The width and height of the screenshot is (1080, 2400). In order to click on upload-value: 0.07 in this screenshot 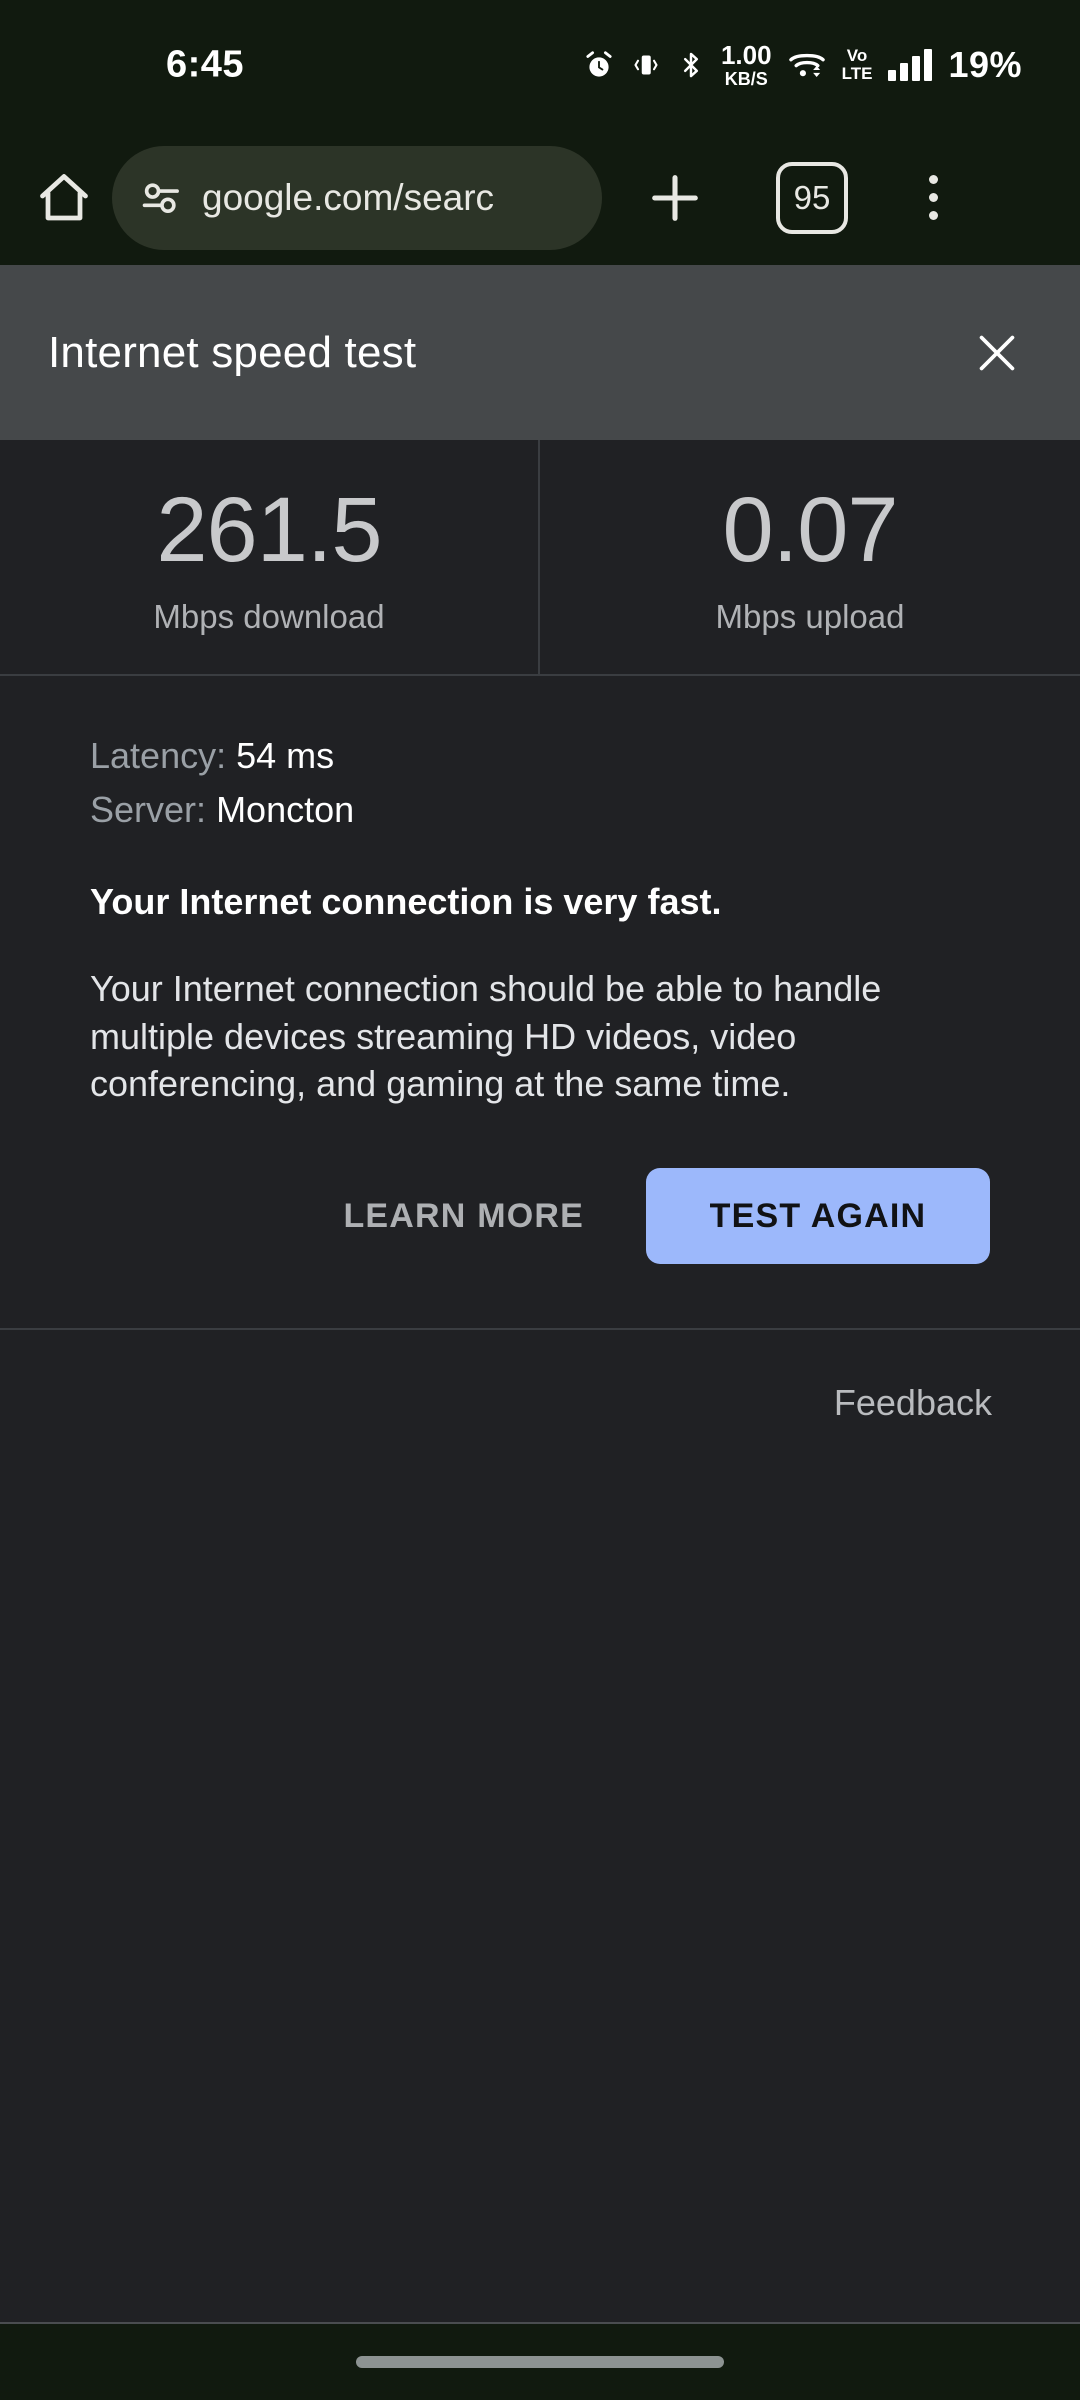, I will do `click(810, 530)`.